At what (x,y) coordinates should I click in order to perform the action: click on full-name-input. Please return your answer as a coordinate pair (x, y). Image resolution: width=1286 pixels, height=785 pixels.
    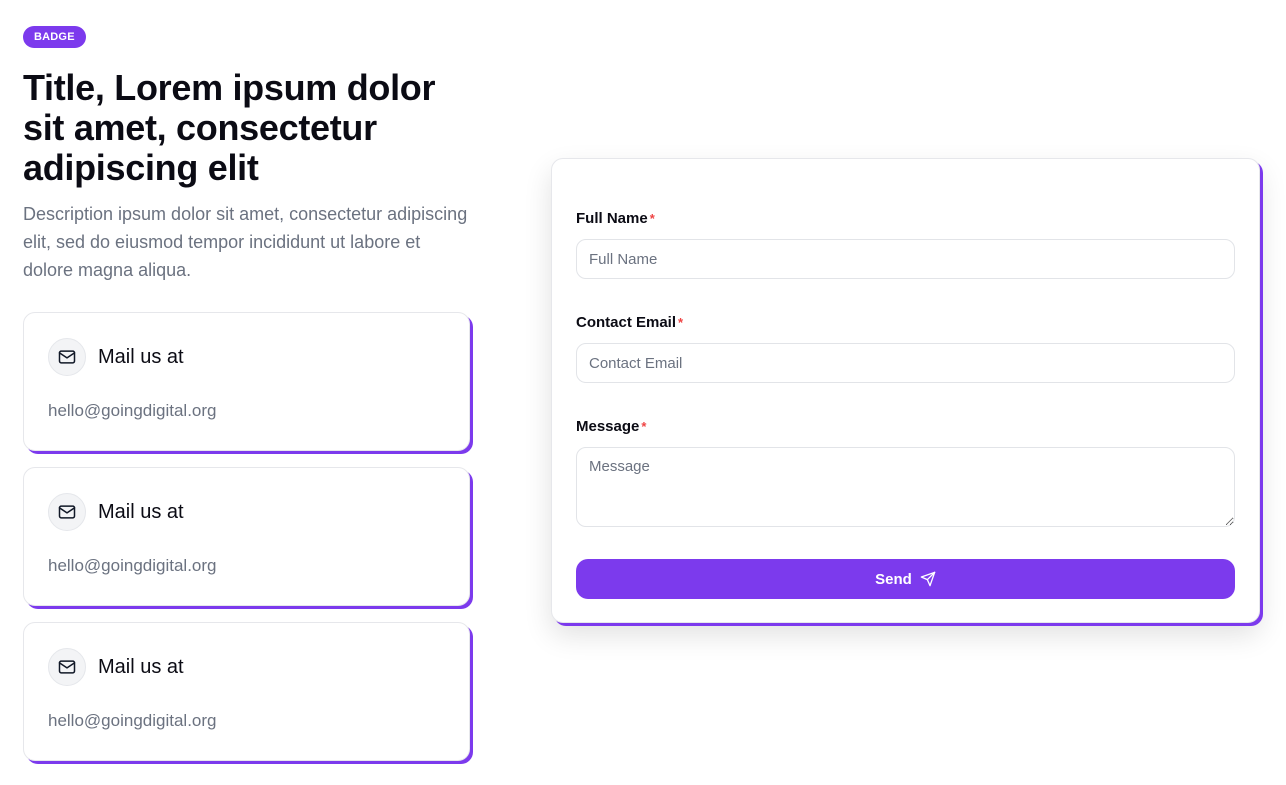
    Looking at the image, I should click on (905, 259).